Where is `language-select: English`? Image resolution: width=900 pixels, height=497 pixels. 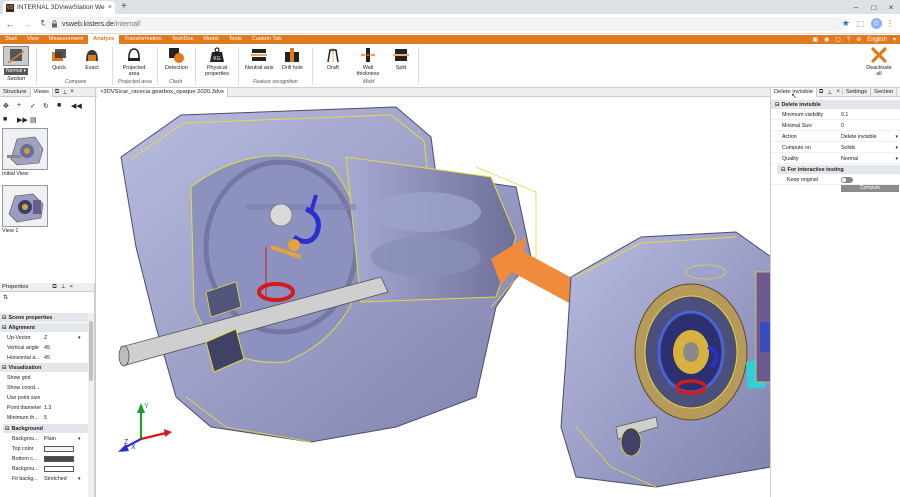
language-select: English is located at coordinates (877, 40).